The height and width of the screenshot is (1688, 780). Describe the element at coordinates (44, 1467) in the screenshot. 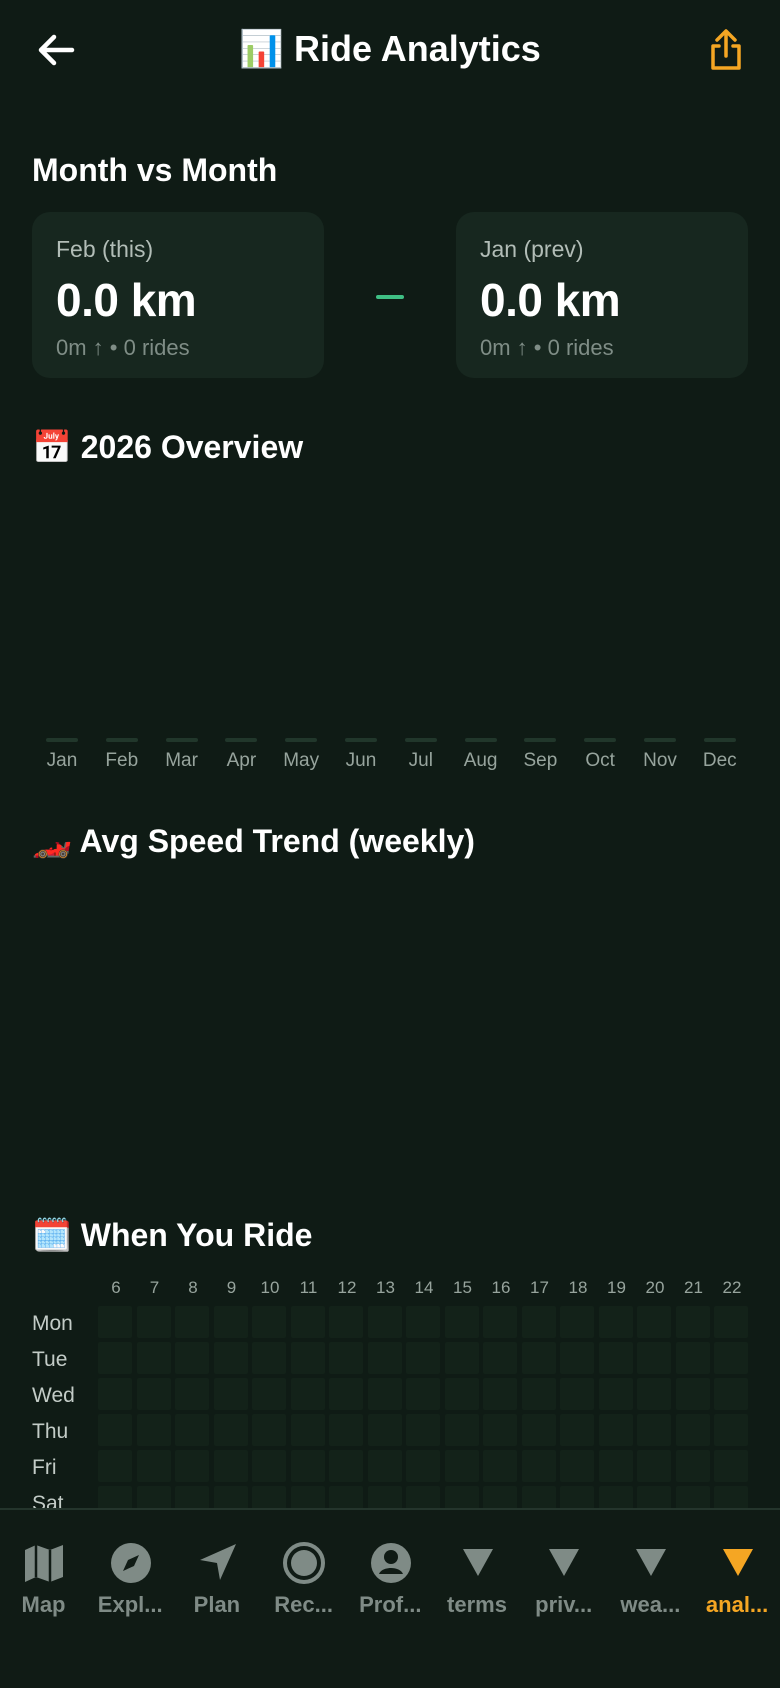

I see `heatmap-day-label: Fri` at that location.